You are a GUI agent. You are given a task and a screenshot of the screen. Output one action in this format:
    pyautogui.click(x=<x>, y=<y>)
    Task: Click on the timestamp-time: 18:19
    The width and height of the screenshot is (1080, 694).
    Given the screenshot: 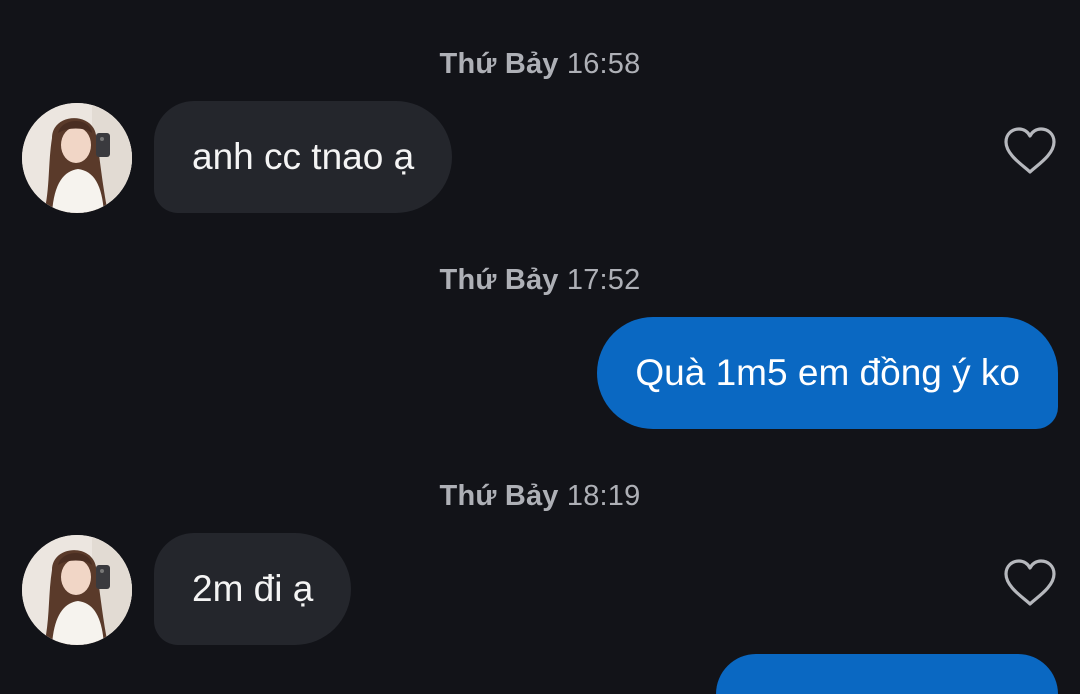 What is the action you would take?
    pyautogui.click(x=603, y=496)
    